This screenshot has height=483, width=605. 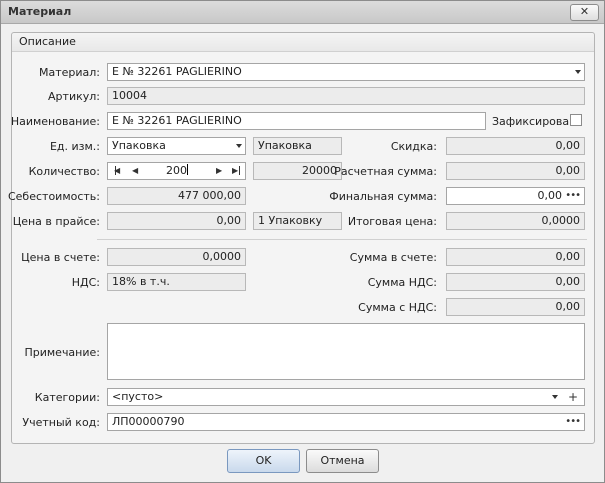 I want to click on final-sum-value: 0,00, so click(x=550, y=195).